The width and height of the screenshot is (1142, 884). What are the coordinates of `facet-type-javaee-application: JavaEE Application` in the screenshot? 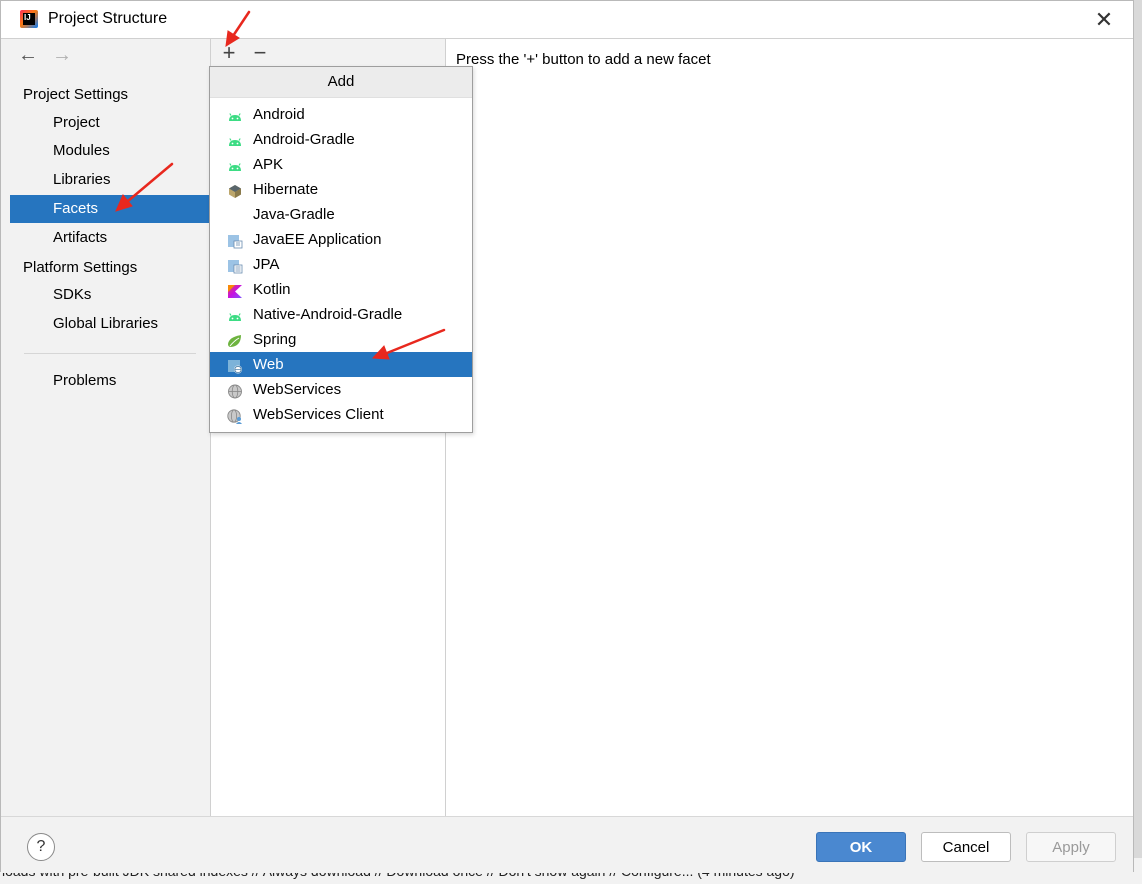 It's located at (341, 239).